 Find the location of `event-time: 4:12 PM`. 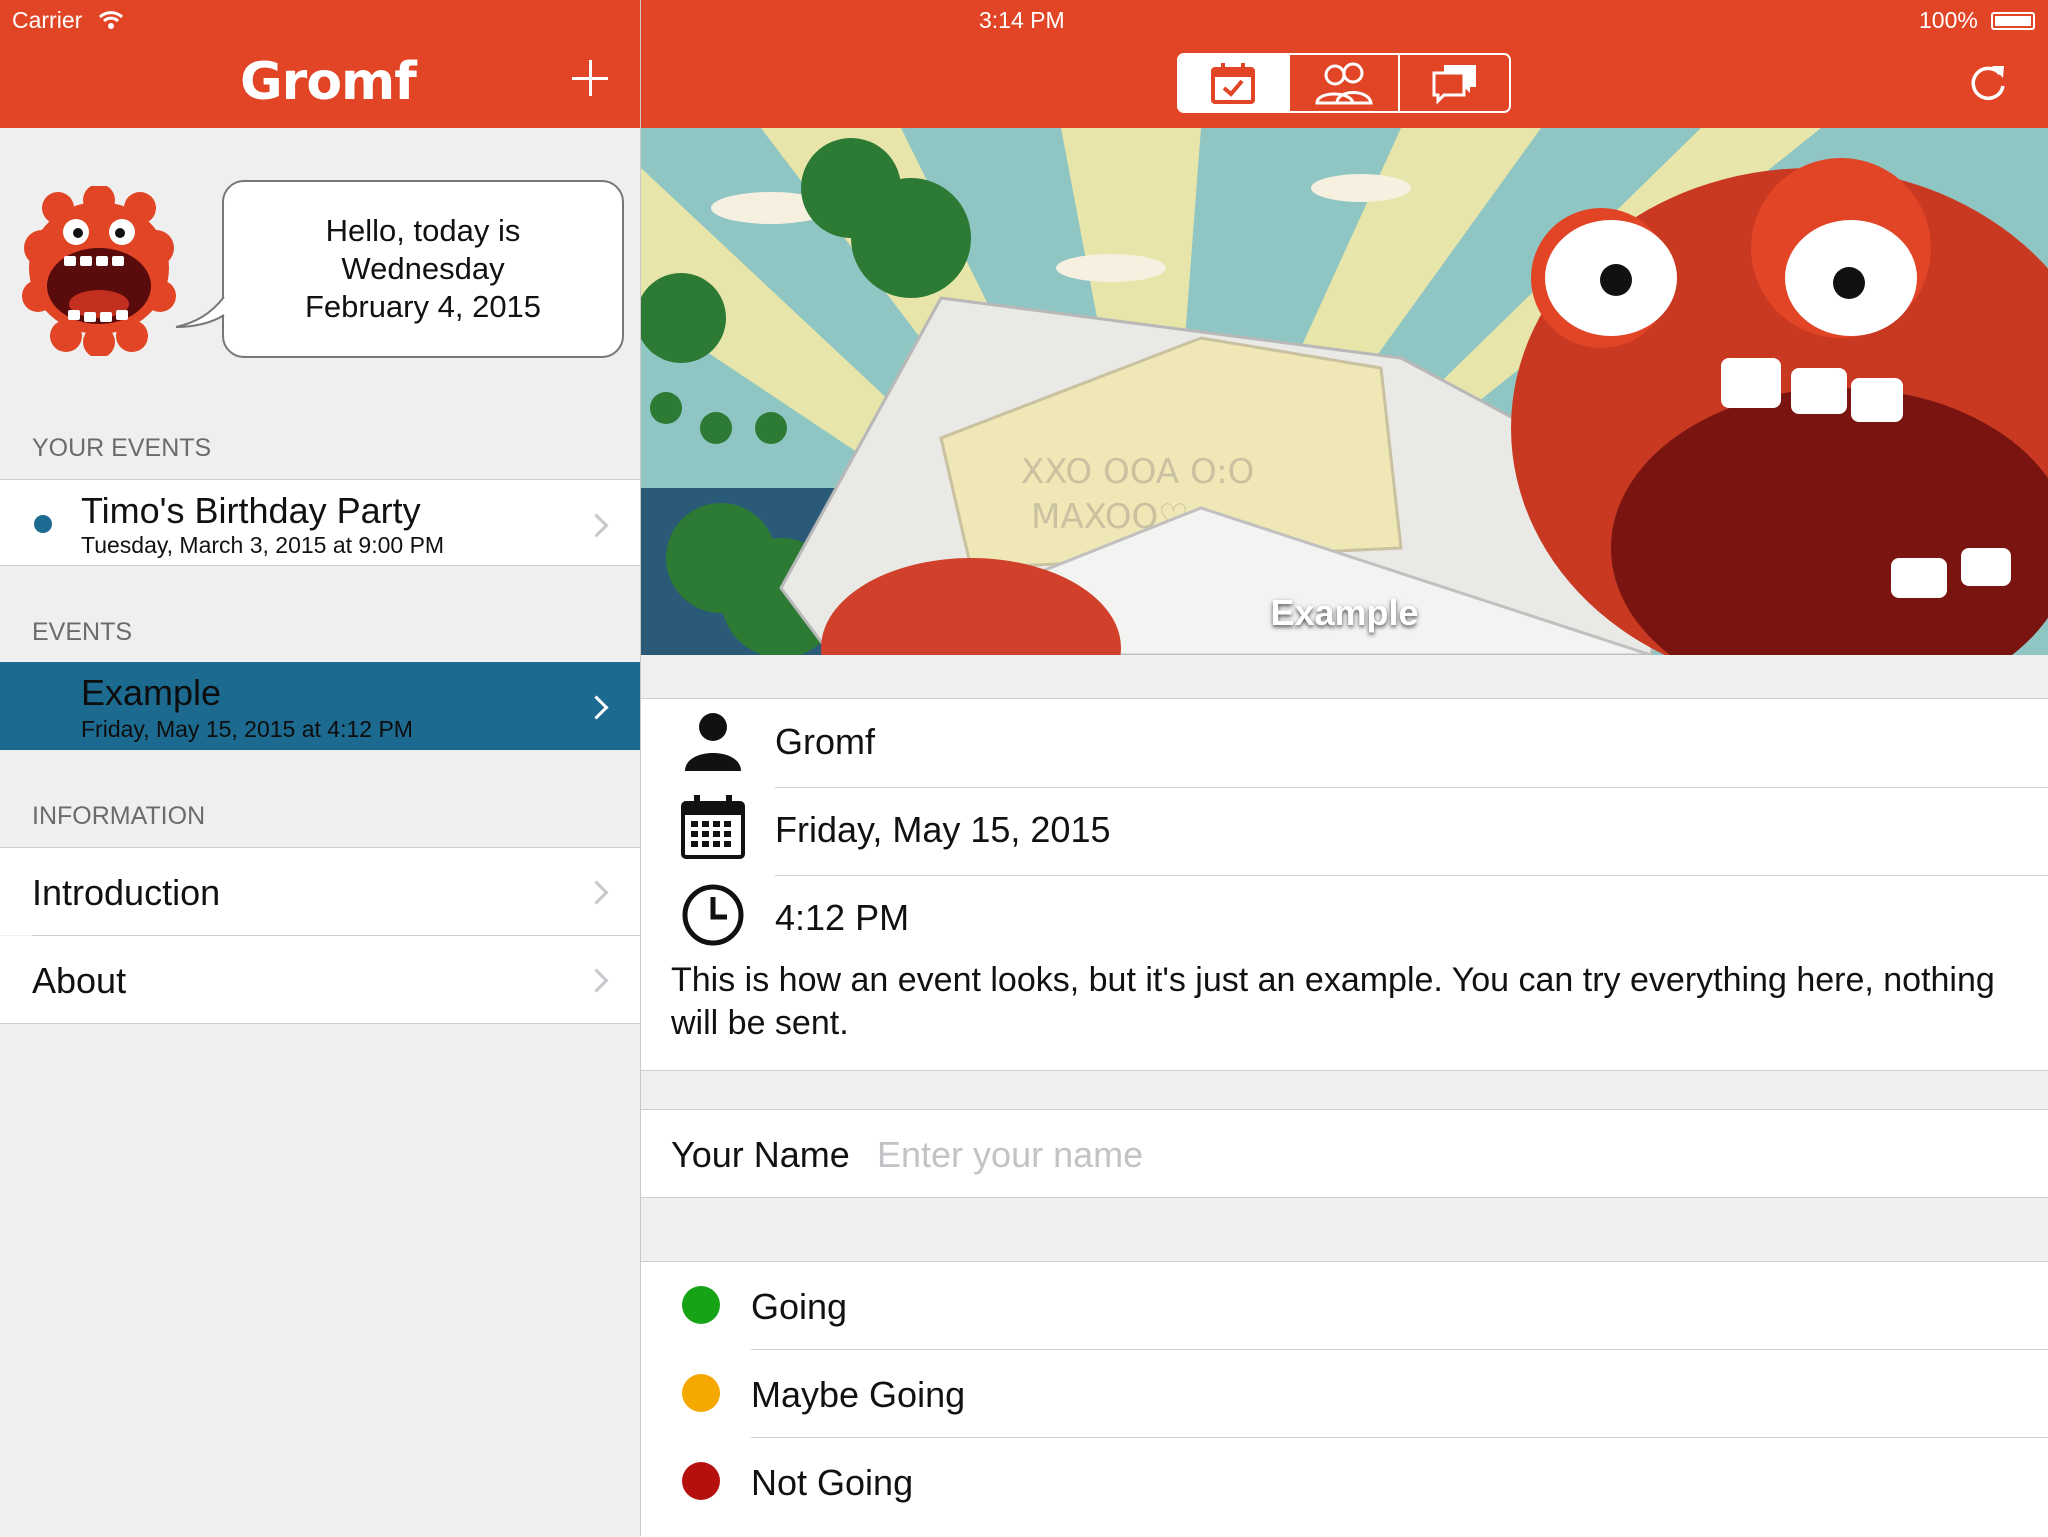

event-time: 4:12 PM is located at coordinates (842, 917).